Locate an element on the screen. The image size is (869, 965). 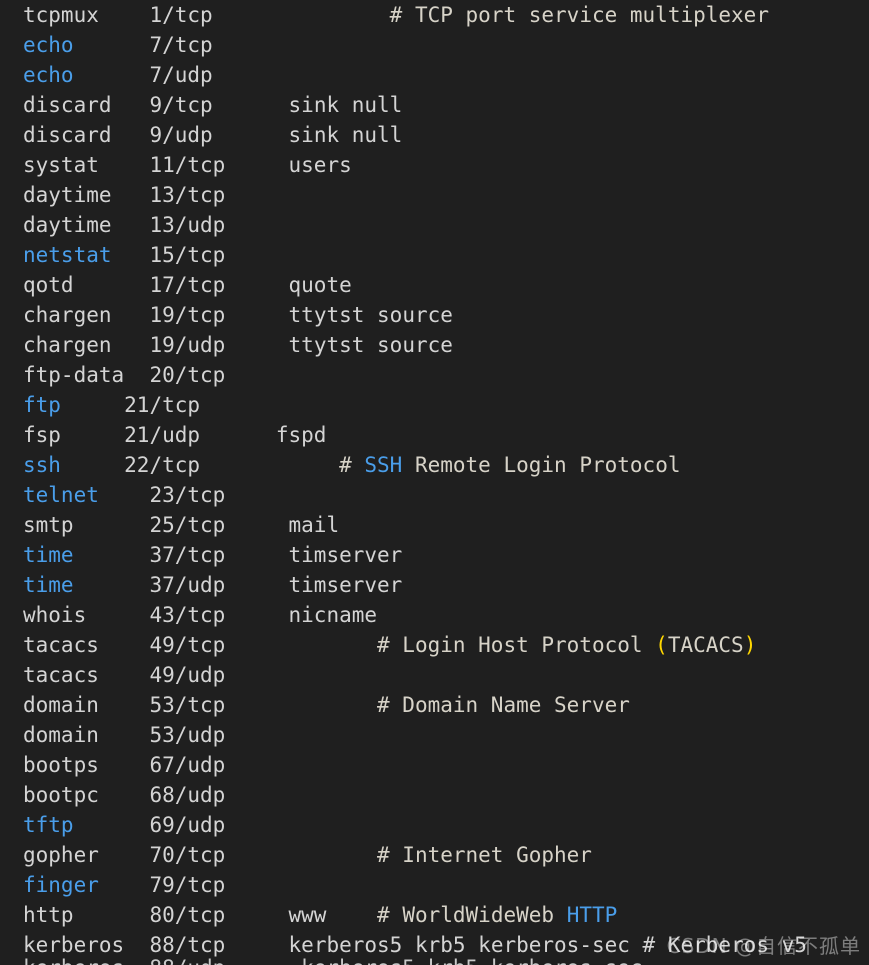
code-line: tacacs 49/udp is located at coordinates (415, 675).